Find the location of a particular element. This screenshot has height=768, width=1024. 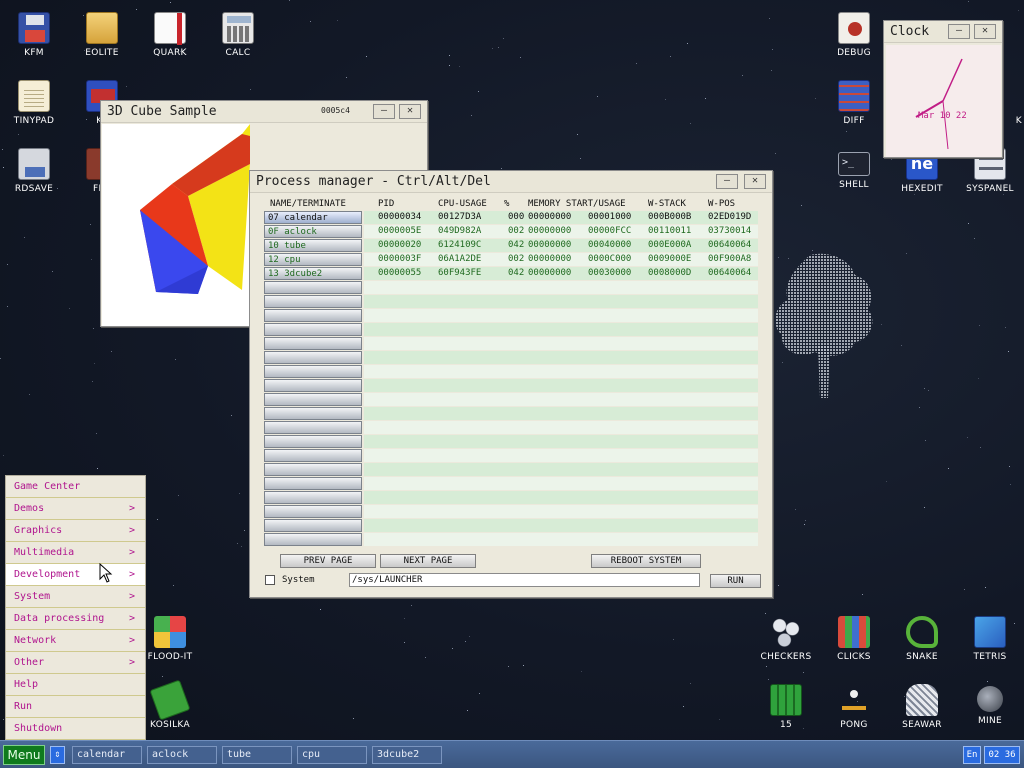

process-name: aclock is located at coordinates (300, 232).